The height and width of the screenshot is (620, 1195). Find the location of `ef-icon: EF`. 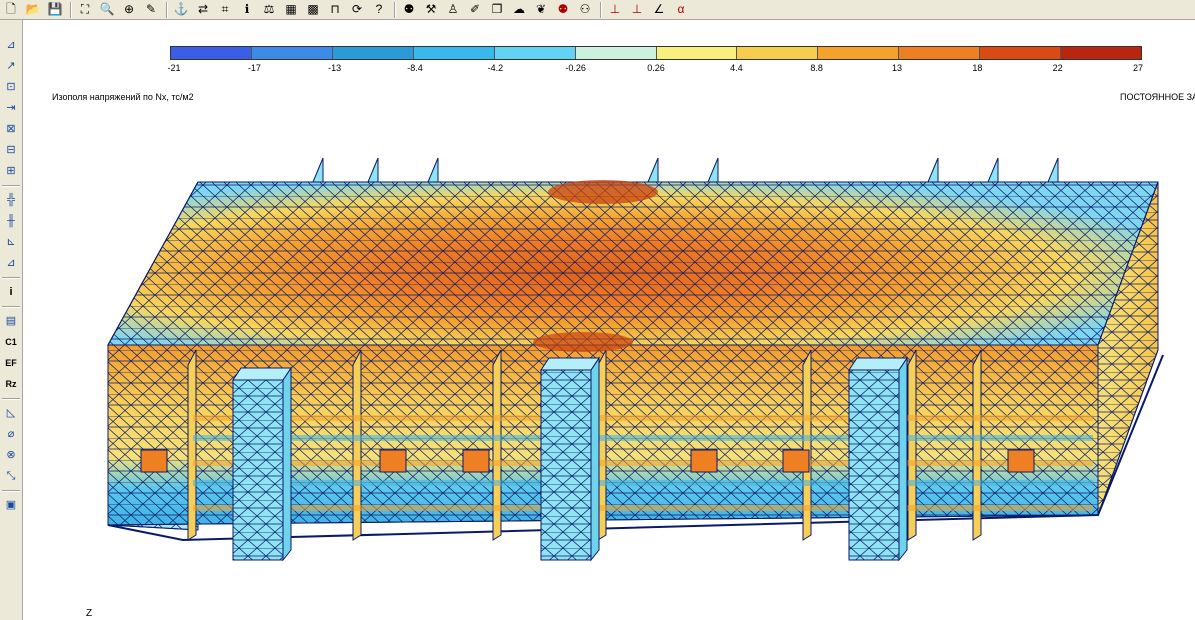

ef-icon: EF is located at coordinates (11, 363).